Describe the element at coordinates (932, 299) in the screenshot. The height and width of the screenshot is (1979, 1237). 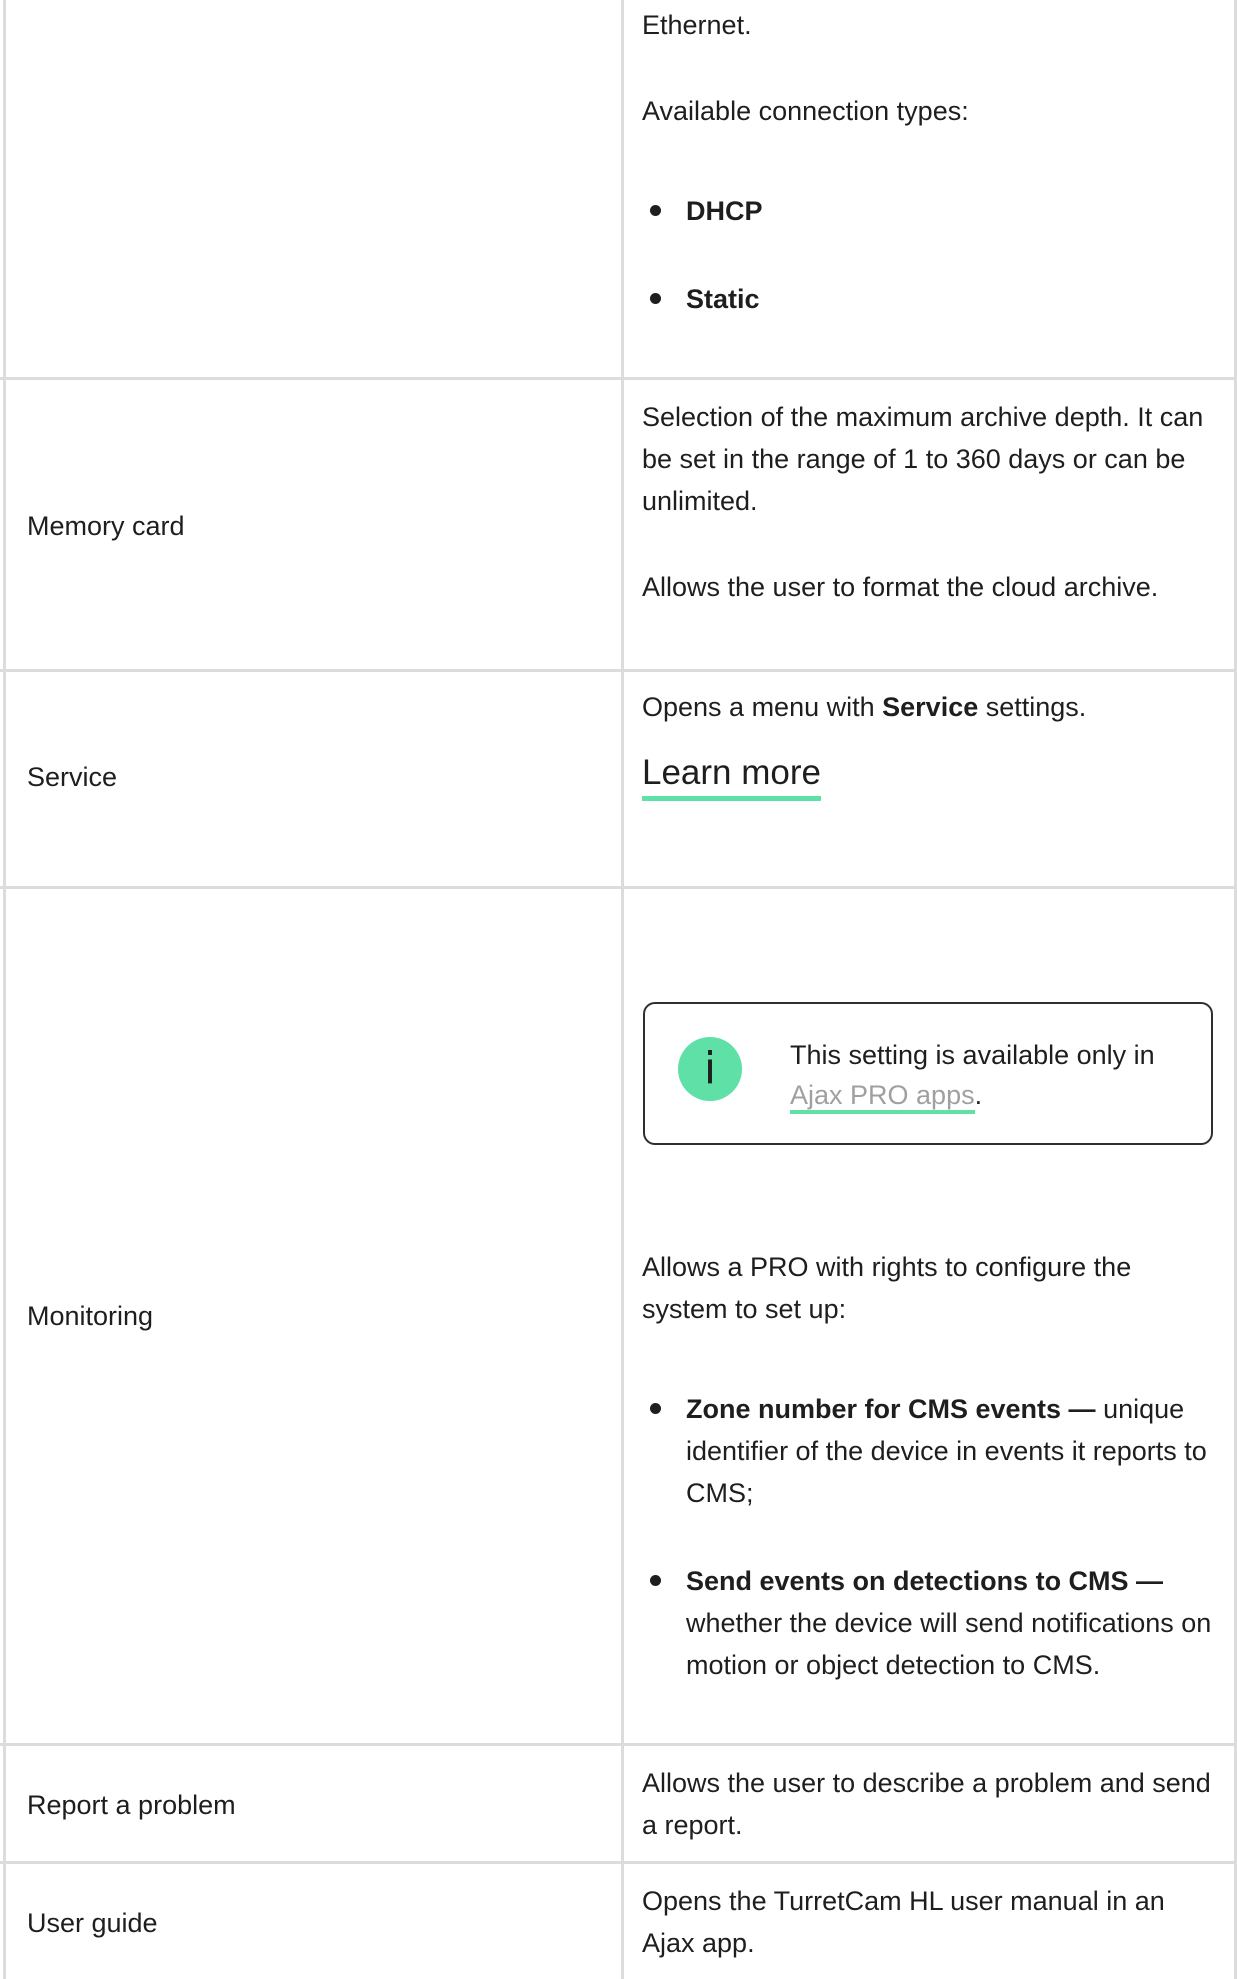
I see `list-item: Static` at that location.